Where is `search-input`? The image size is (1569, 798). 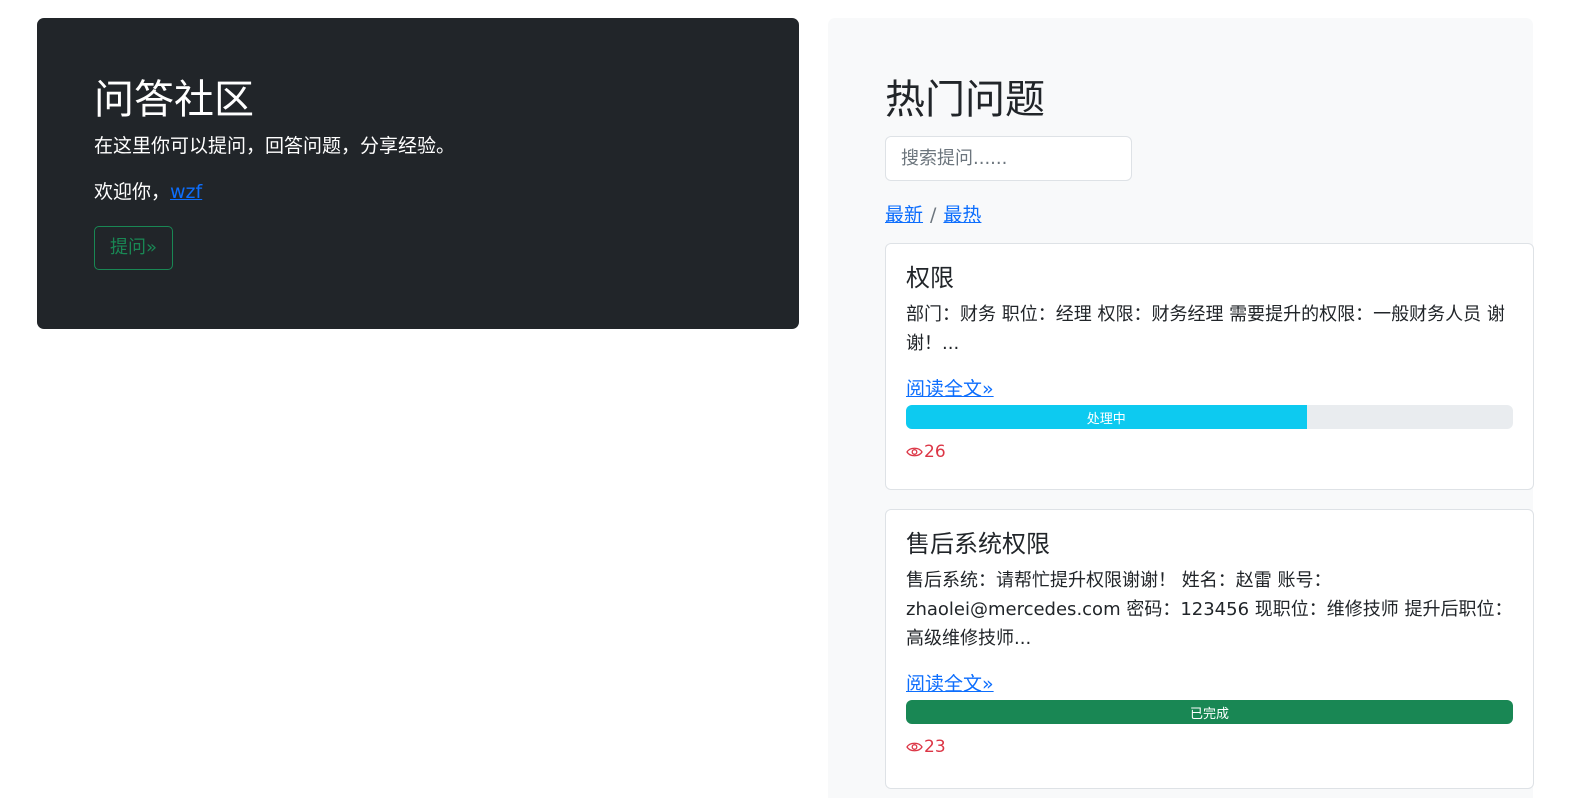
search-input is located at coordinates (1008, 158).